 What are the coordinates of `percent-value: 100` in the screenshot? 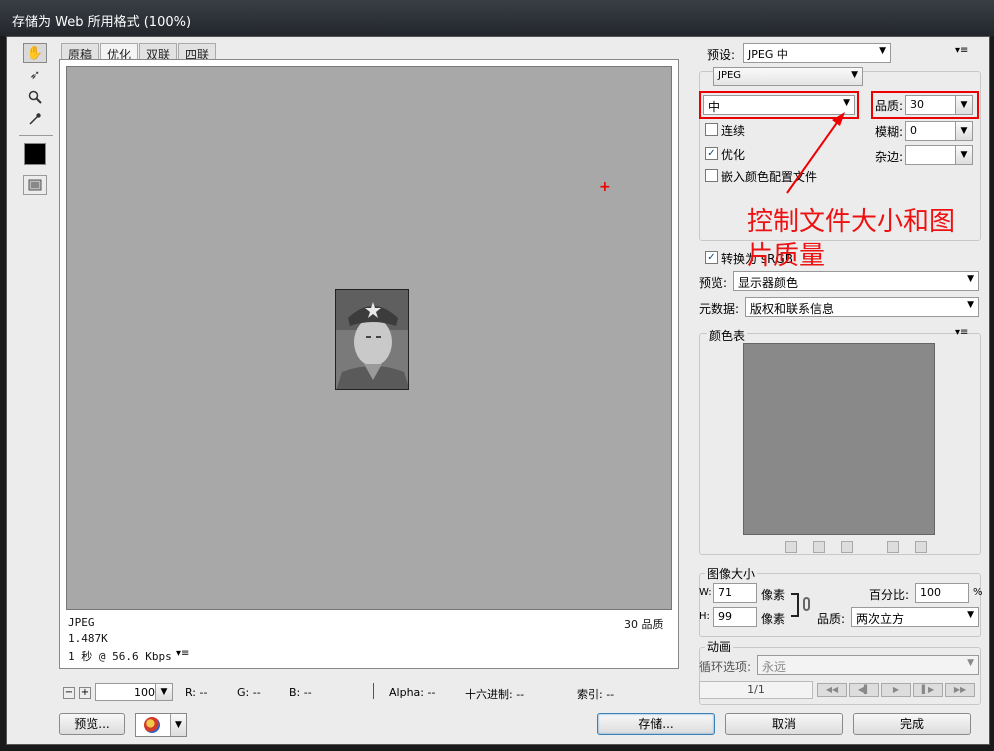 It's located at (930, 592).